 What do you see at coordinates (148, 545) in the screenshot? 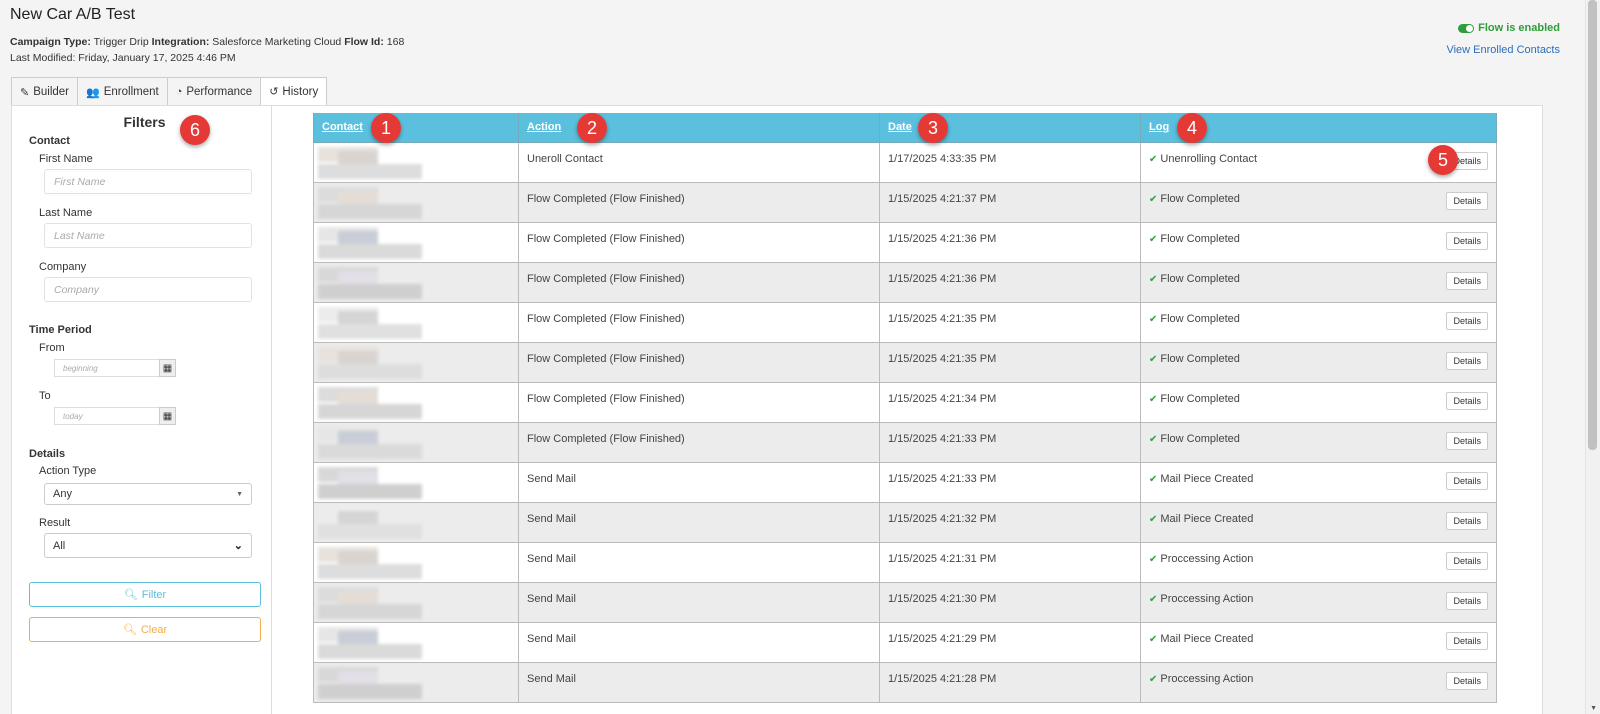
I see `result-select: All ⌄` at bounding box center [148, 545].